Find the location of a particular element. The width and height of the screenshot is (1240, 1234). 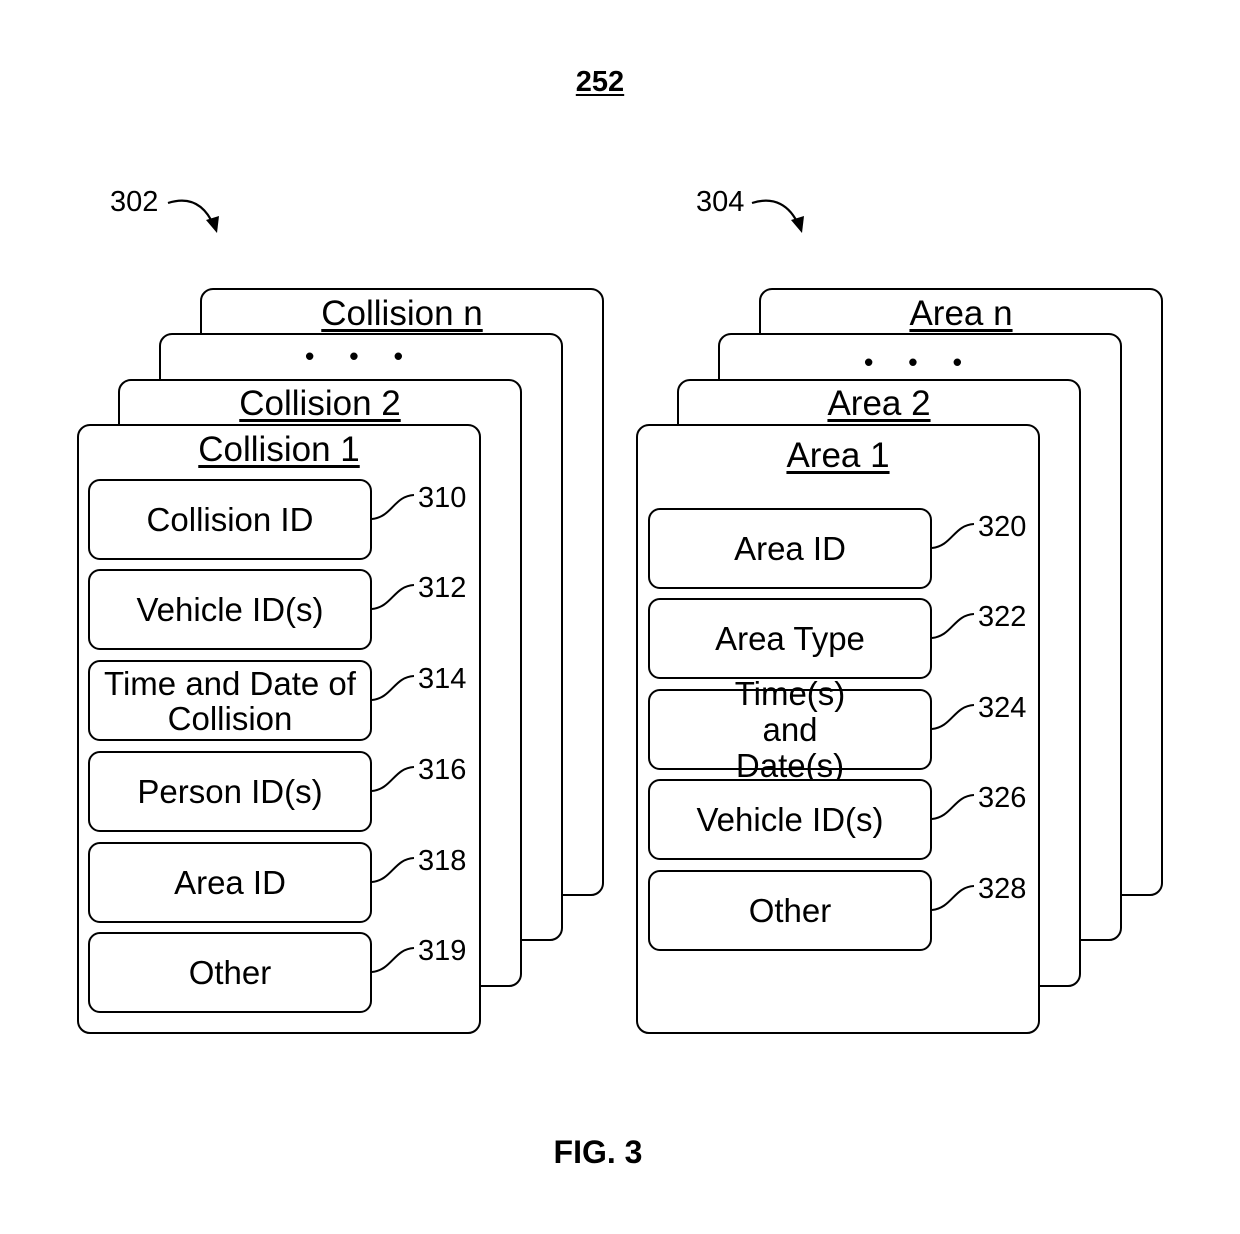

leader-320-icon is located at coordinates (953, 536).